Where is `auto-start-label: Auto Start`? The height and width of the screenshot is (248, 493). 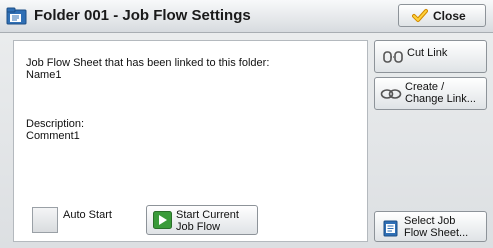
auto-start-label: Auto Start is located at coordinates (87, 215).